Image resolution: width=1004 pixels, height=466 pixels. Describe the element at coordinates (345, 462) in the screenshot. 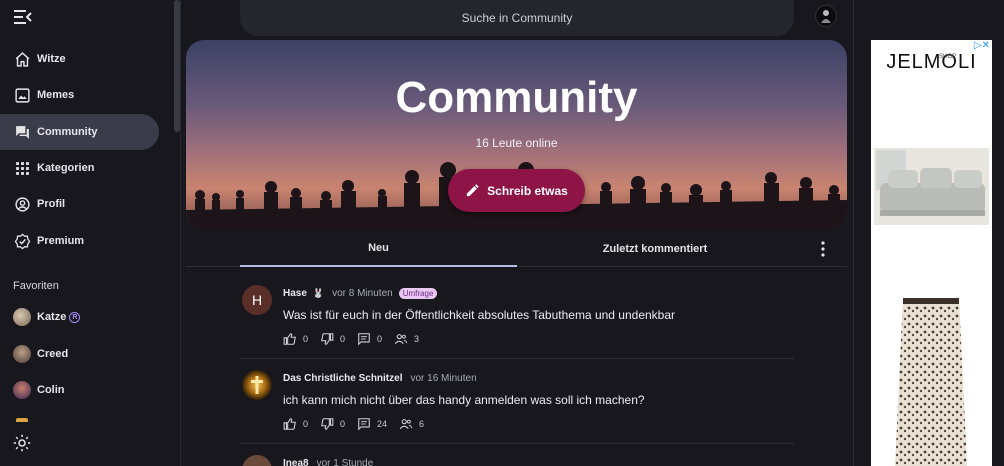

I see `post-time: vor 1 Stunde` at that location.